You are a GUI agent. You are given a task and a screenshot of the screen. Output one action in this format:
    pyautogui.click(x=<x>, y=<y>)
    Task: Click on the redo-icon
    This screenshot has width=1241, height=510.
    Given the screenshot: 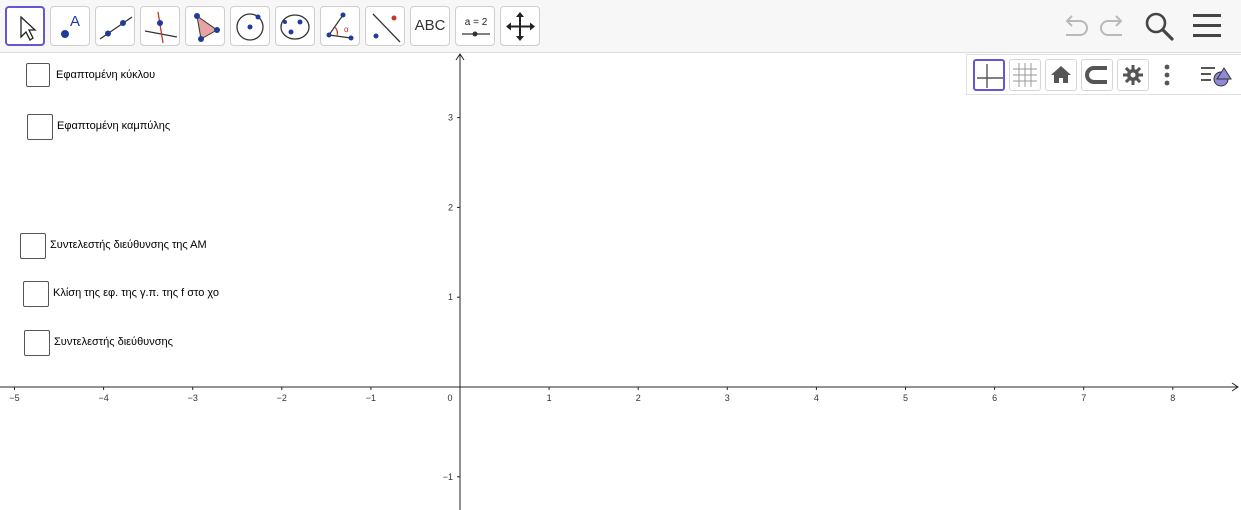 What is the action you would take?
    pyautogui.click(x=1112, y=26)
    